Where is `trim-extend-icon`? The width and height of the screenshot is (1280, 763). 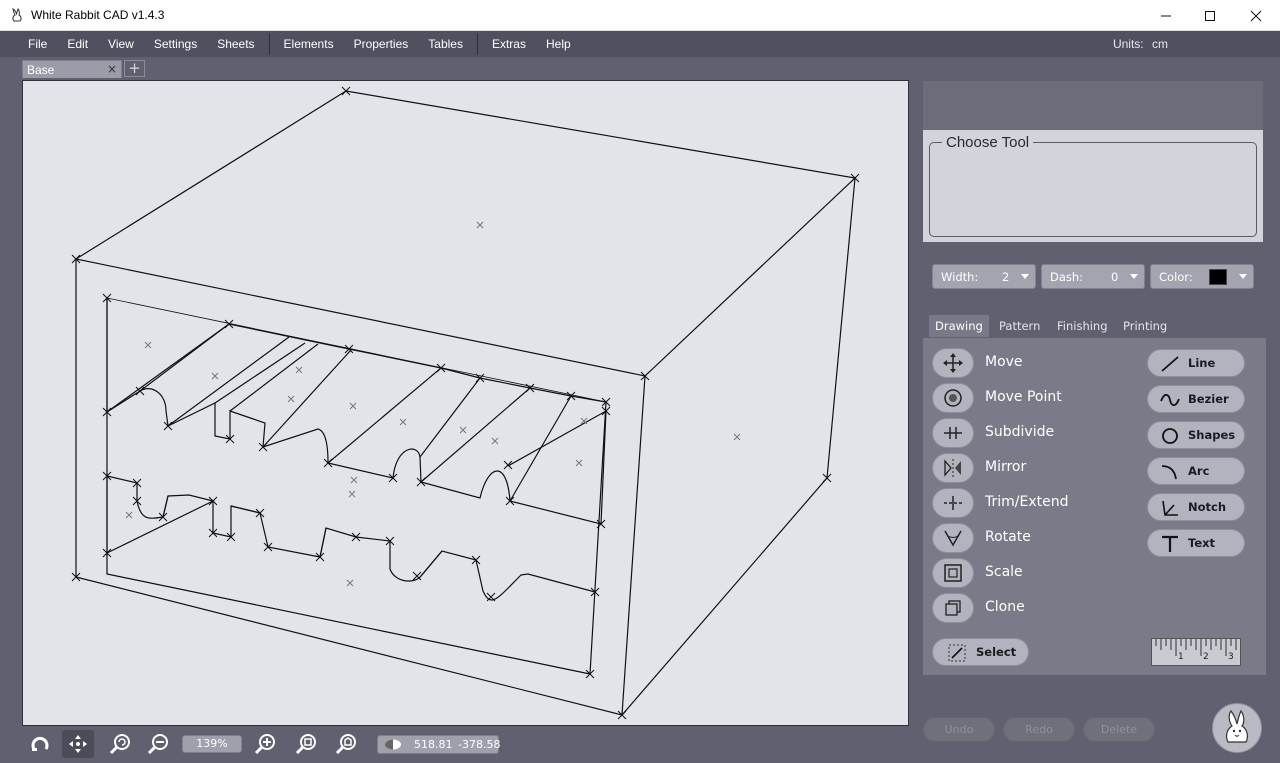 trim-extend-icon is located at coordinates (953, 503).